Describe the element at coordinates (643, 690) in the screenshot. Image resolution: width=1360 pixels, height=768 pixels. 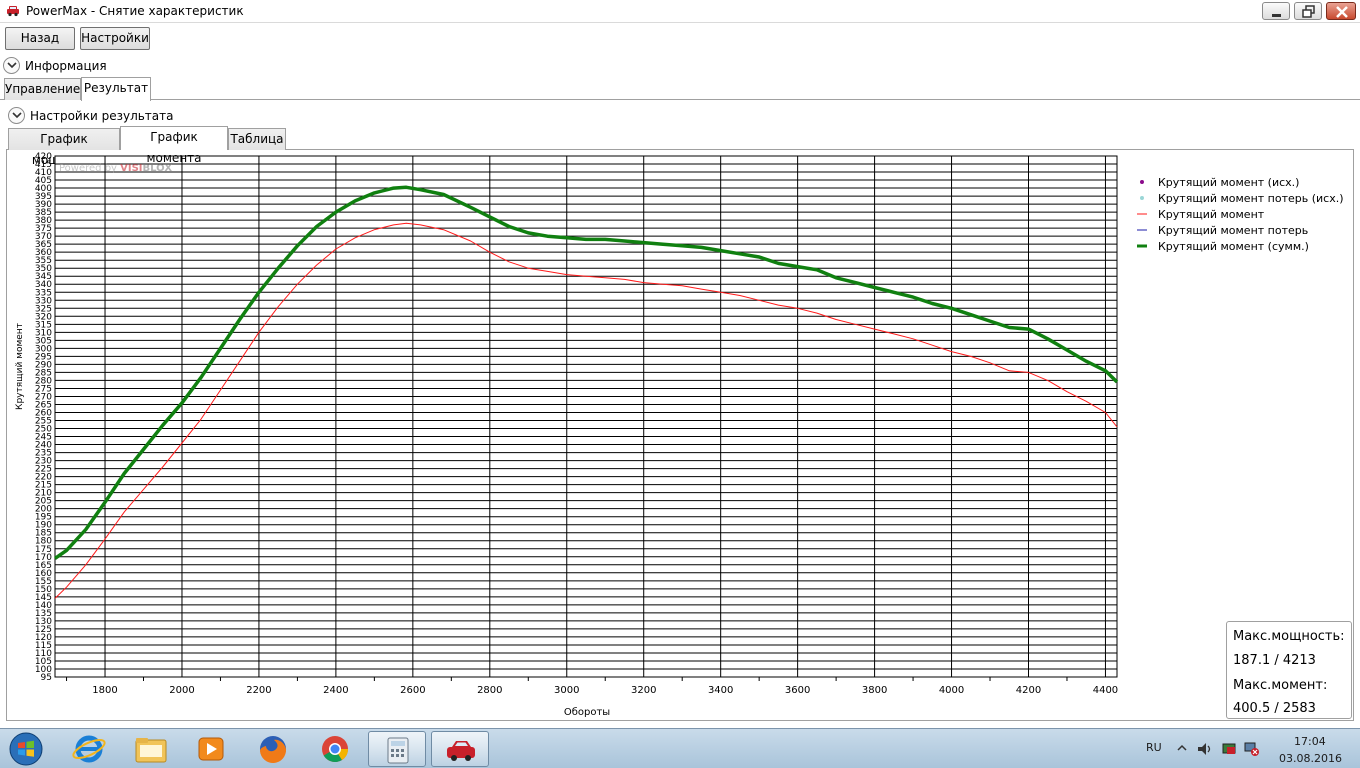
I see `x-tick-label: 3200` at that location.